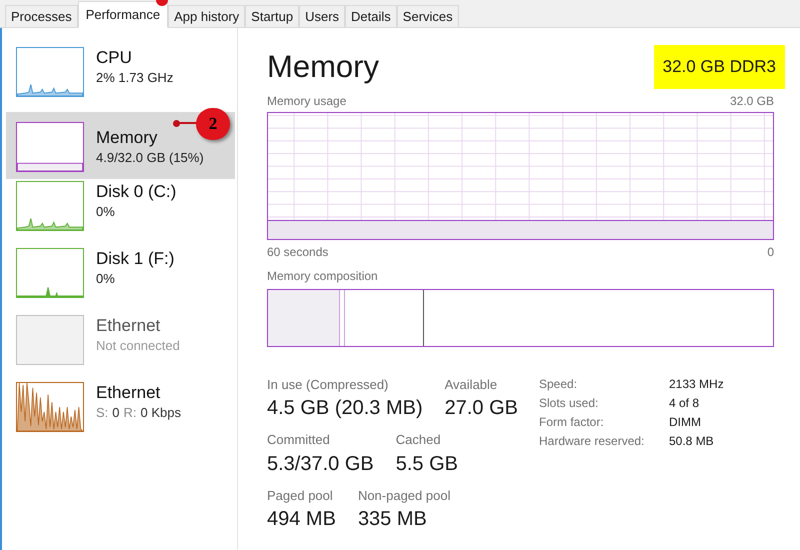 The image size is (800, 550). Describe the element at coordinates (323, 276) in the screenshot. I see `composition-label: Memory composition` at that location.